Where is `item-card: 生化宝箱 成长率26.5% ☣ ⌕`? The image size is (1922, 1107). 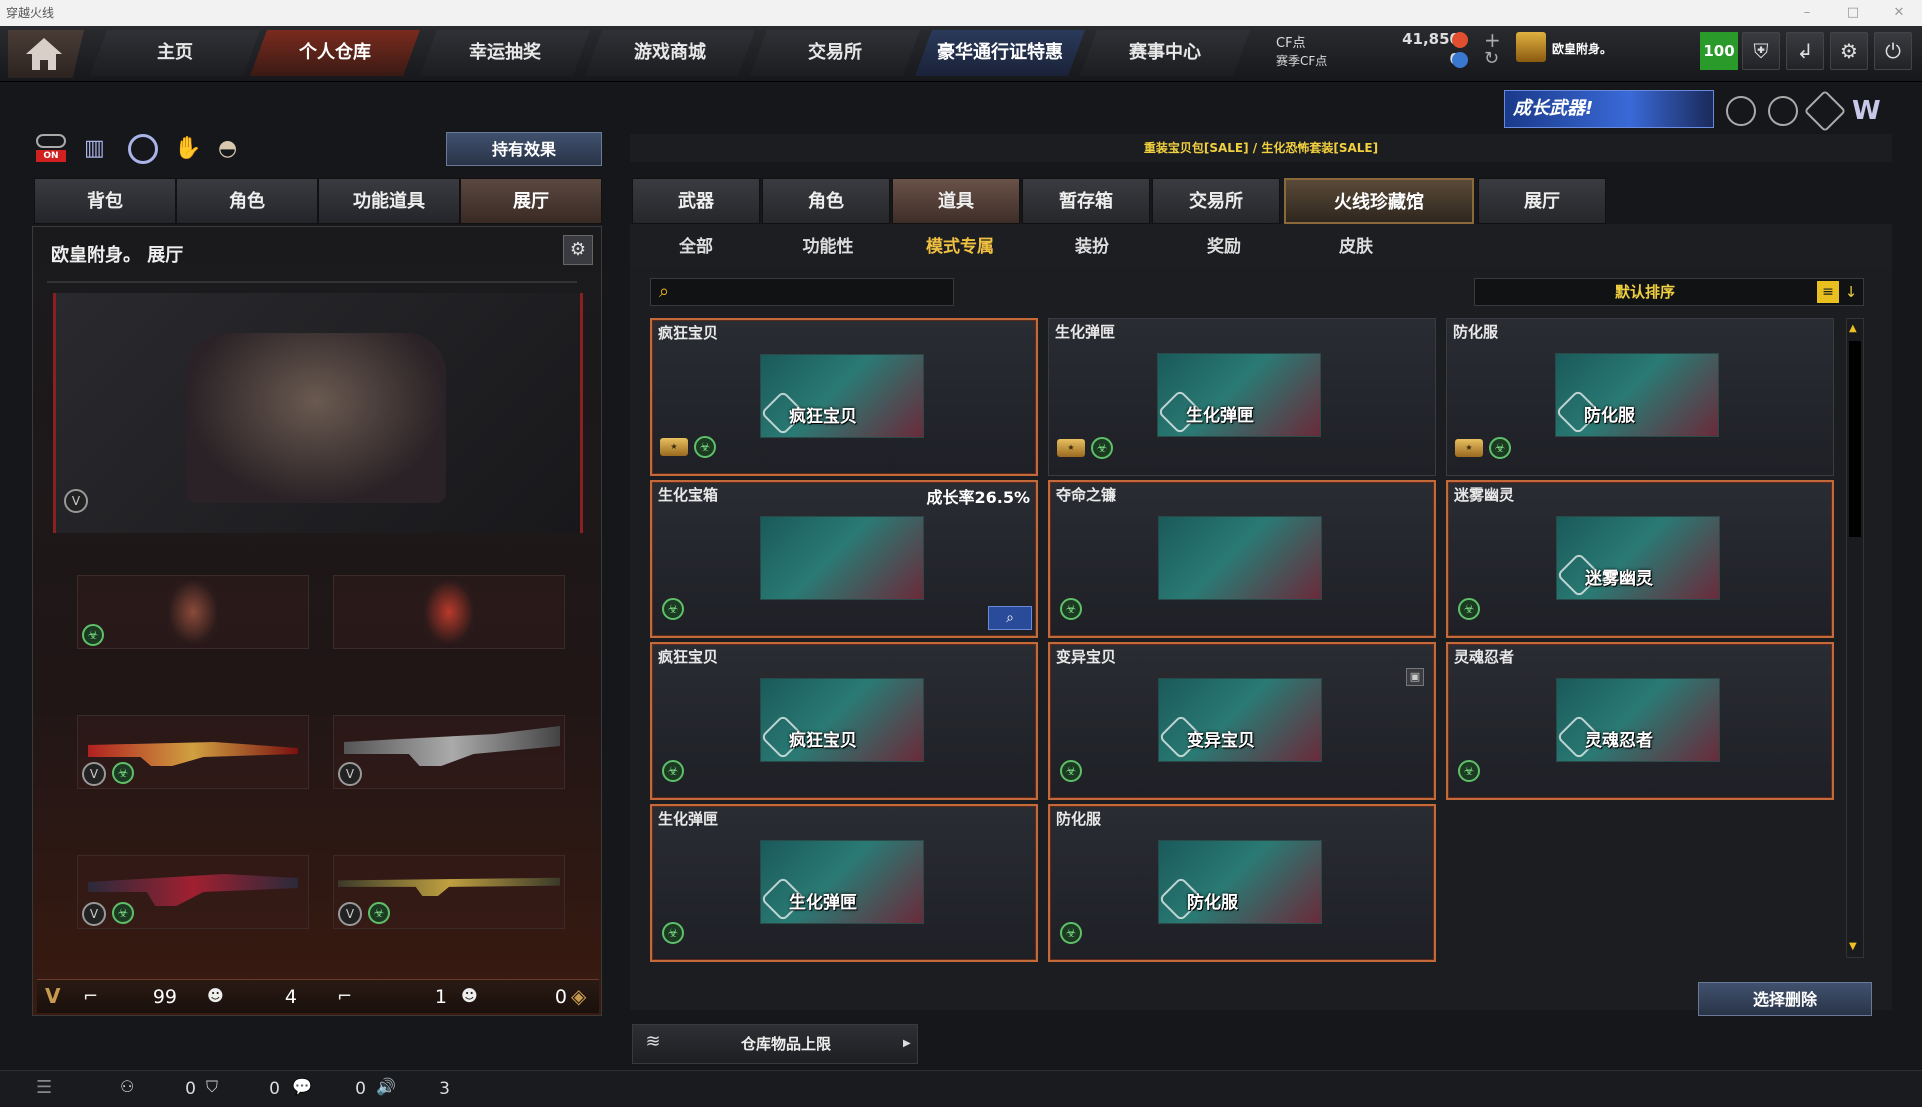
item-card: 生化宝箱 成长率26.5% ☣ ⌕ is located at coordinates (844, 559).